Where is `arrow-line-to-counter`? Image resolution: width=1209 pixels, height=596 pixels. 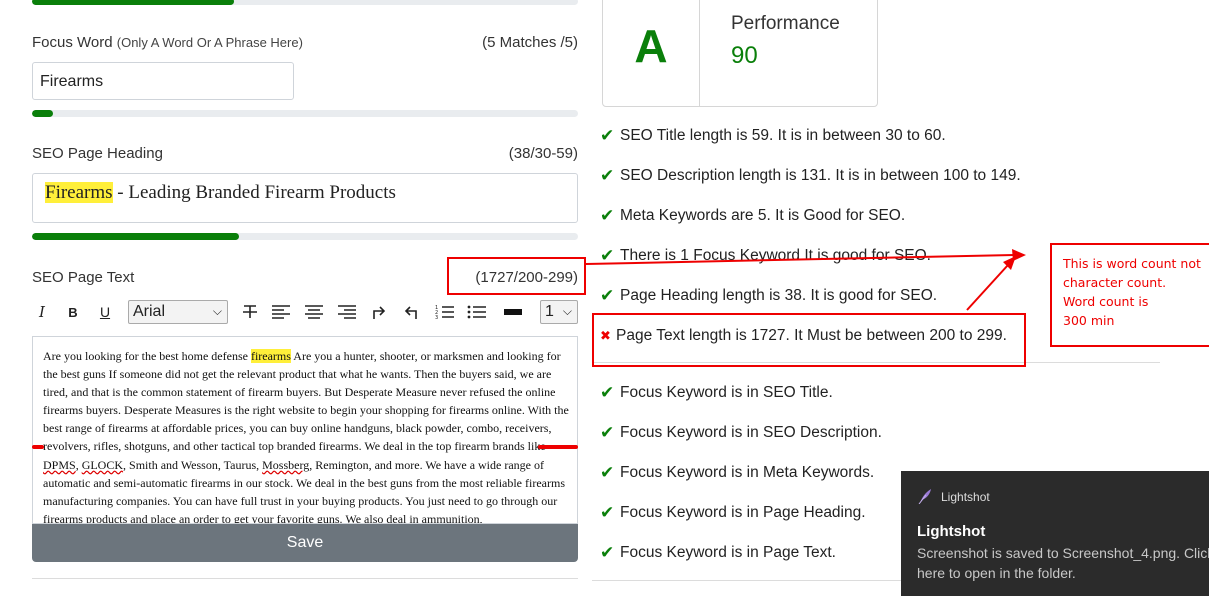
arrow-line-to-counter is located at coordinates (800, 259).